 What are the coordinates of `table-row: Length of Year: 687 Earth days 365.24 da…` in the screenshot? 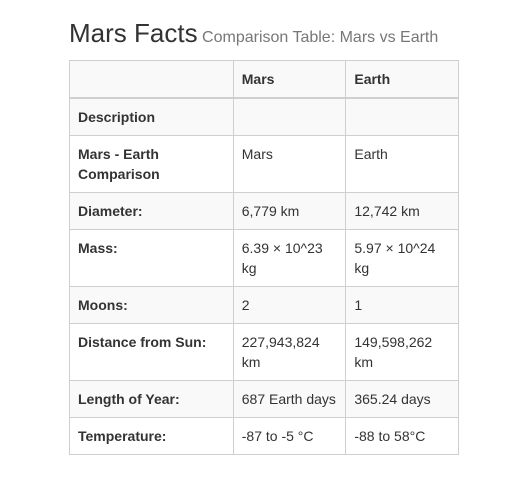 It's located at (264, 399).